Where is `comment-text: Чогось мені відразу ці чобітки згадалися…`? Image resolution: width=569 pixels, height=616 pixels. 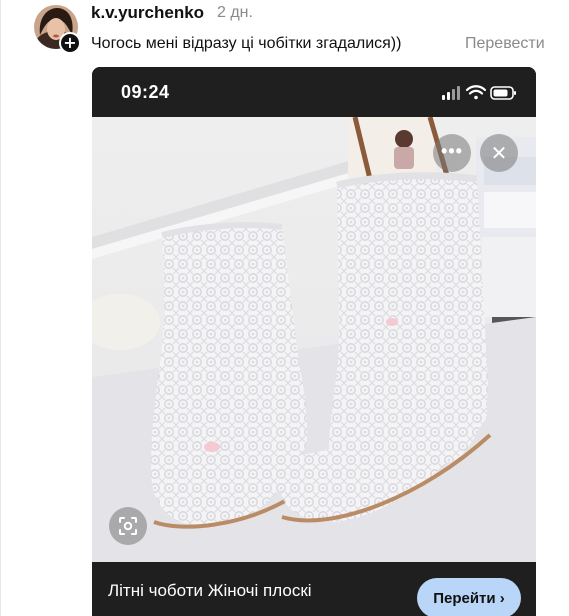
comment-text: Чогось мені відразу ці чобітки згадалися… is located at coordinates (246, 43).